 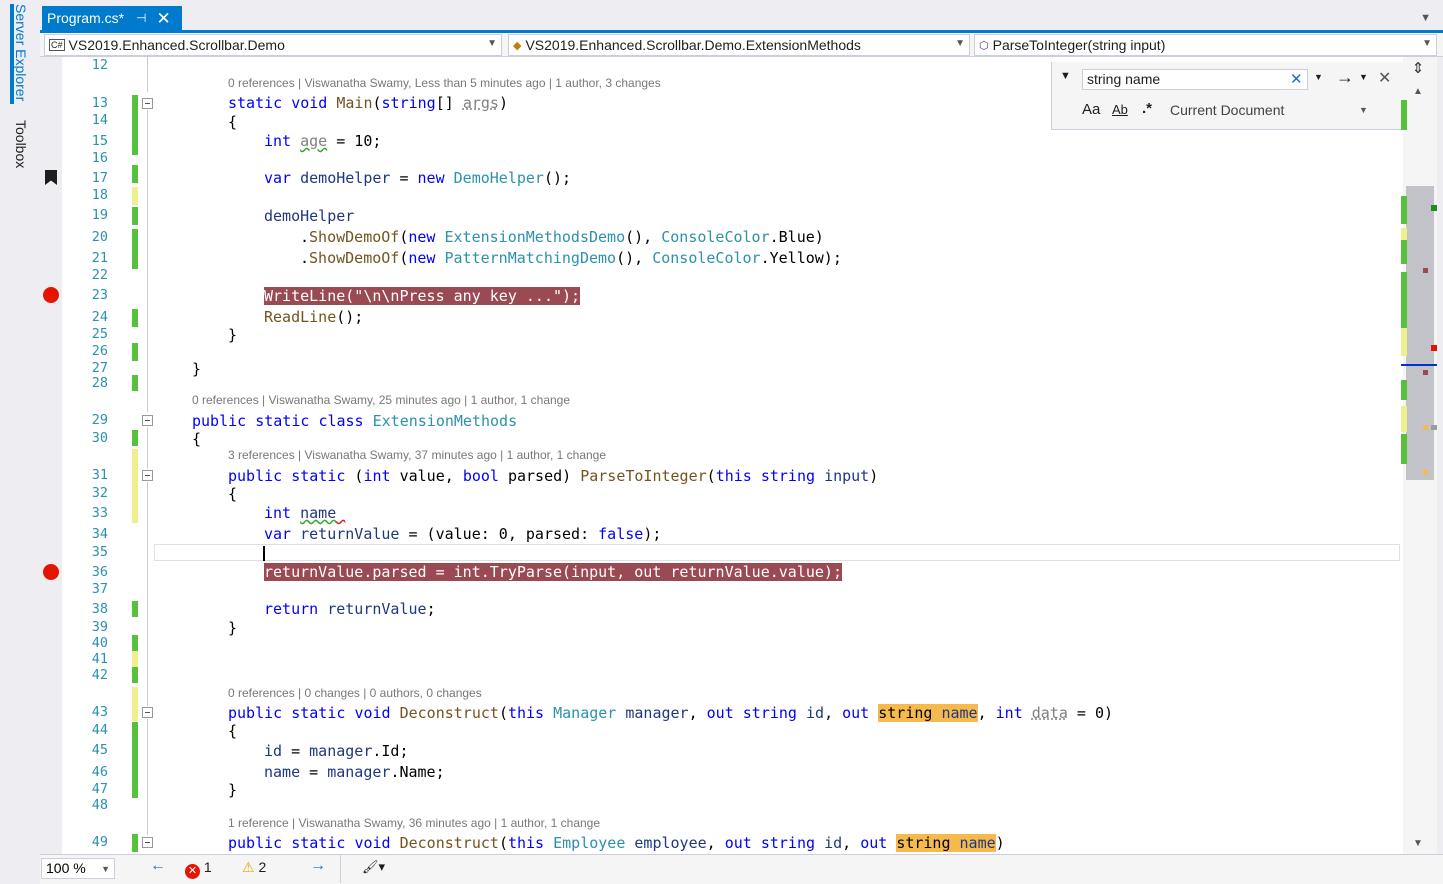 What do you see at coordinates (86, 18) in the screenshot?
I see `tab-title: Program.cs*` at bounding box center [86, 18].